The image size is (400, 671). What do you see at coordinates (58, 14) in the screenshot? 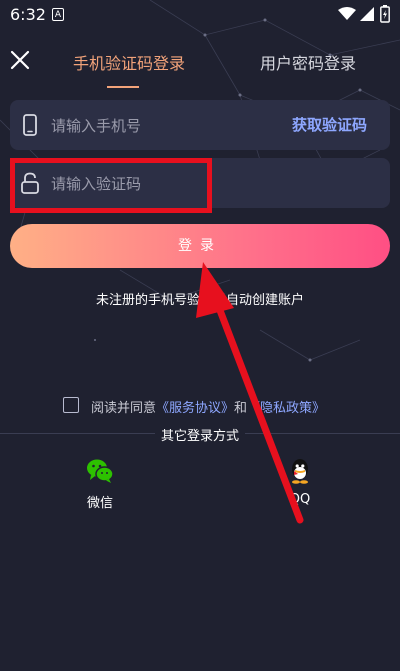
I see `app-notification-icon: A` at bounding box center [58, 14].